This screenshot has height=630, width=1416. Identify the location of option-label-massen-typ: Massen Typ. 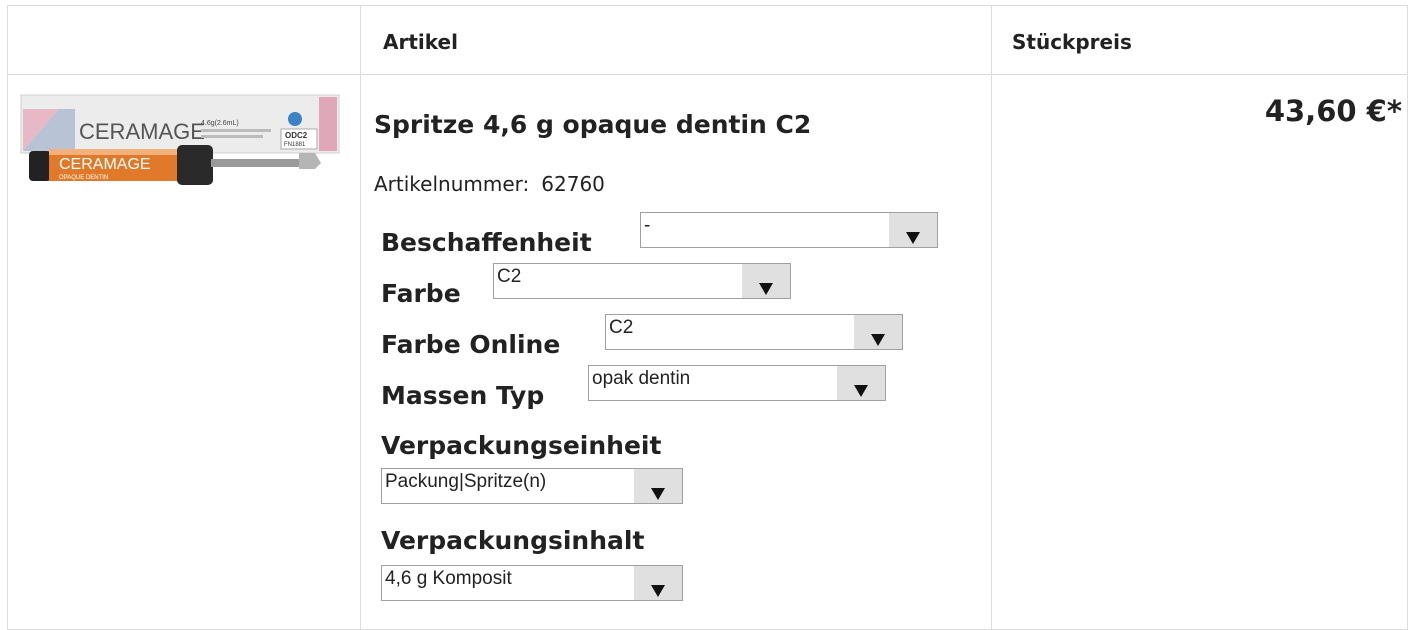
(463, 395).